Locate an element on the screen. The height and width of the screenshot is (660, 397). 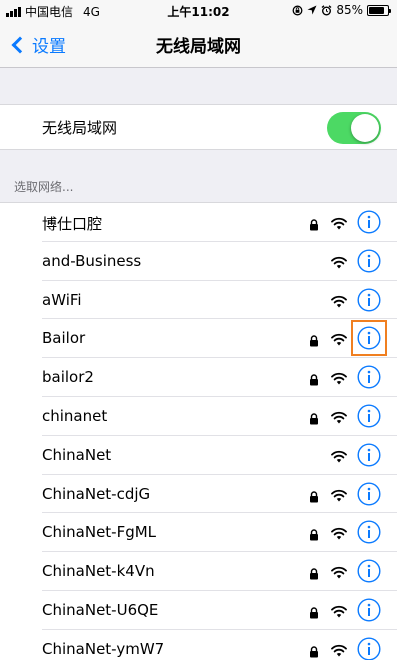
network-name: ChinaNet-ymW7 is located at coordinates (103, 648).